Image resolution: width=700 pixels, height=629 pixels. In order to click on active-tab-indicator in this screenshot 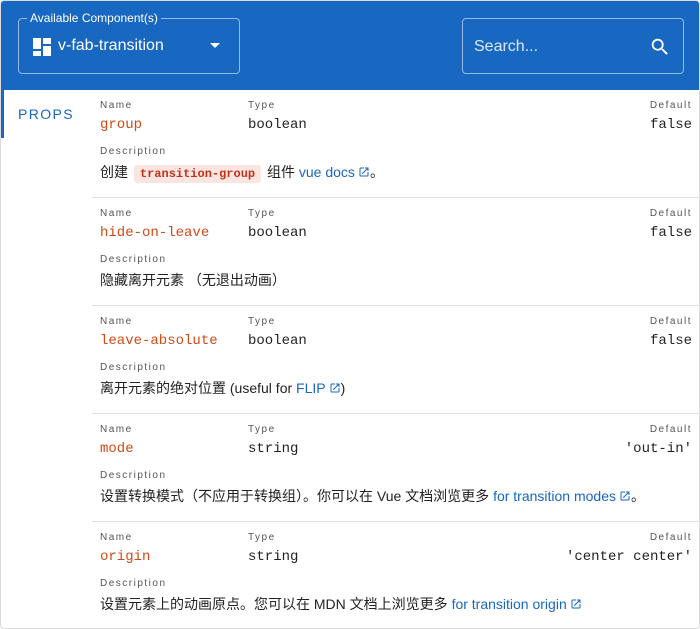, I will do `click(2, 114)`.